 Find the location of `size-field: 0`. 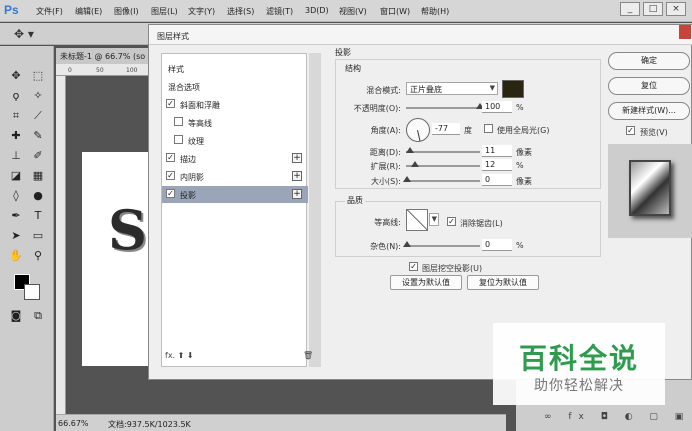

size-field: 0 is located at coordinates (497, 180).